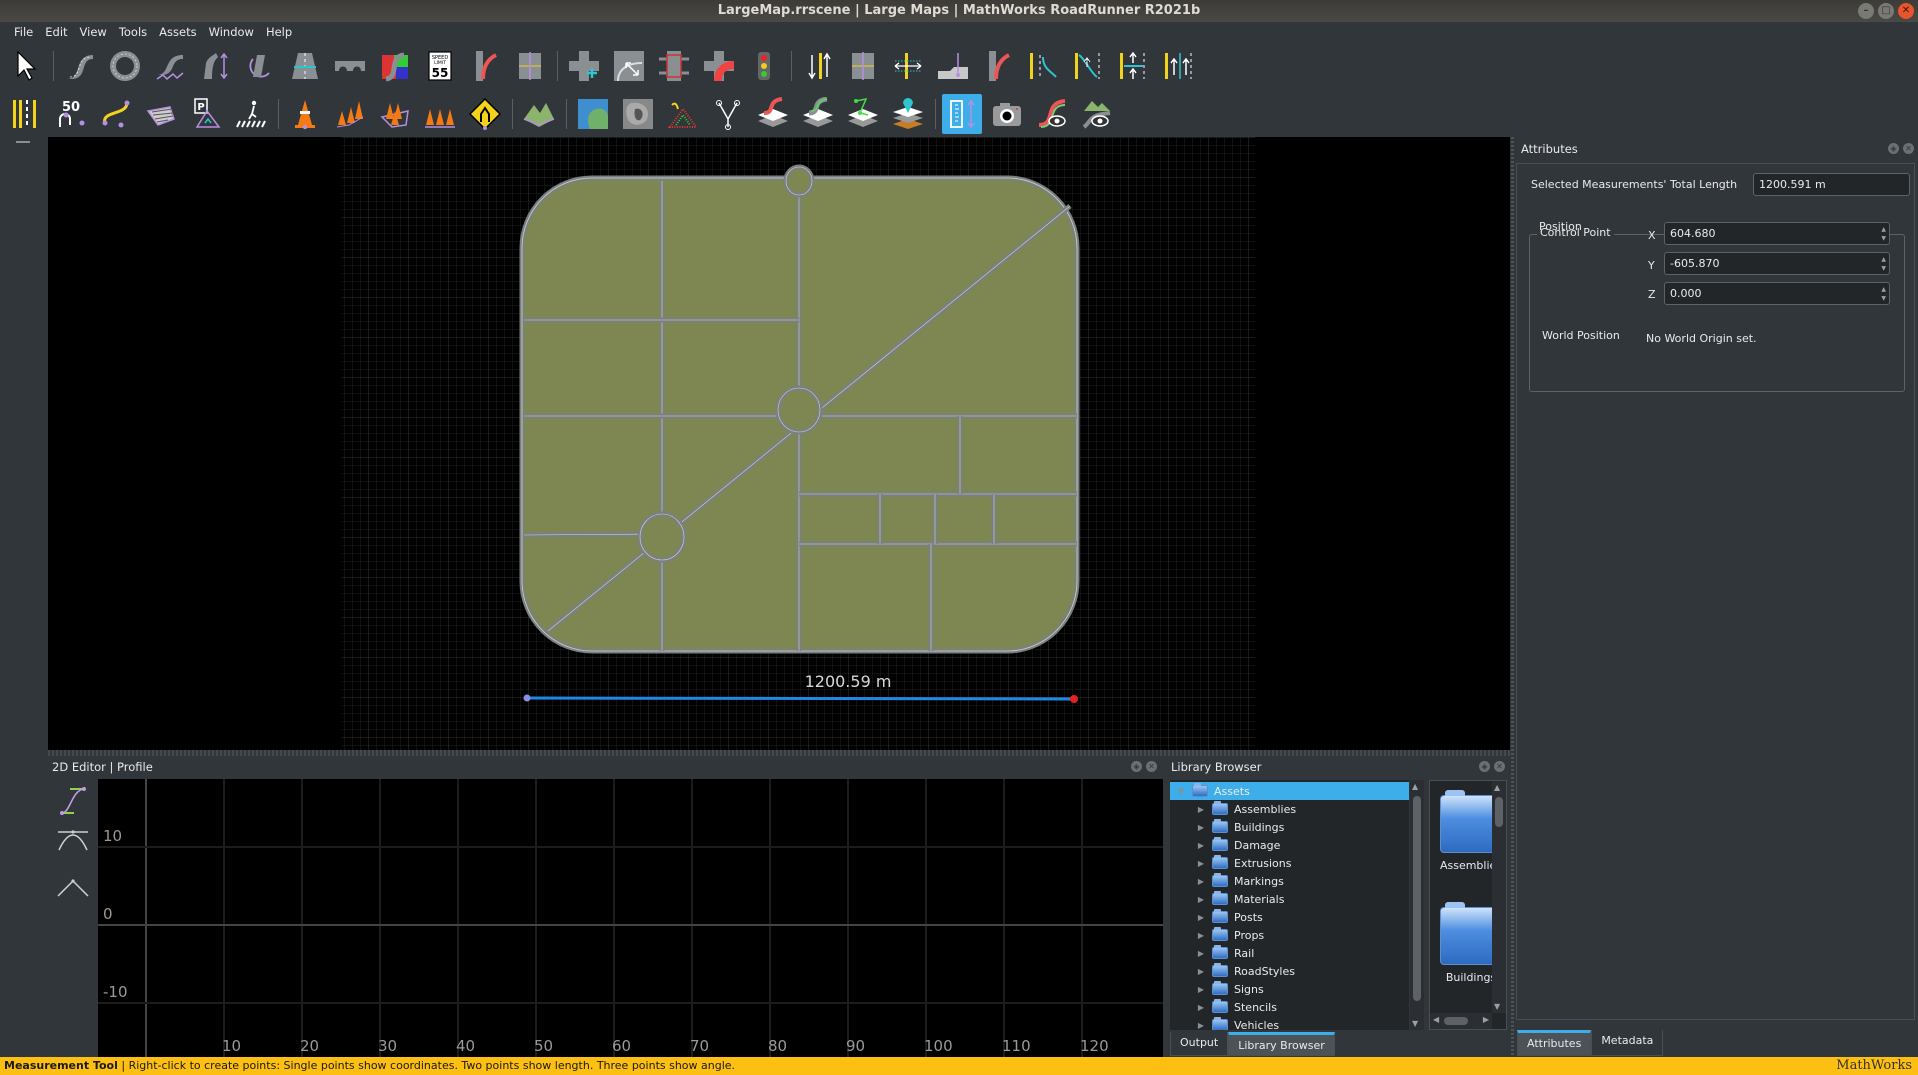  I want to click on tree-item-damage: ▶ Damage, so click(1289, 845).